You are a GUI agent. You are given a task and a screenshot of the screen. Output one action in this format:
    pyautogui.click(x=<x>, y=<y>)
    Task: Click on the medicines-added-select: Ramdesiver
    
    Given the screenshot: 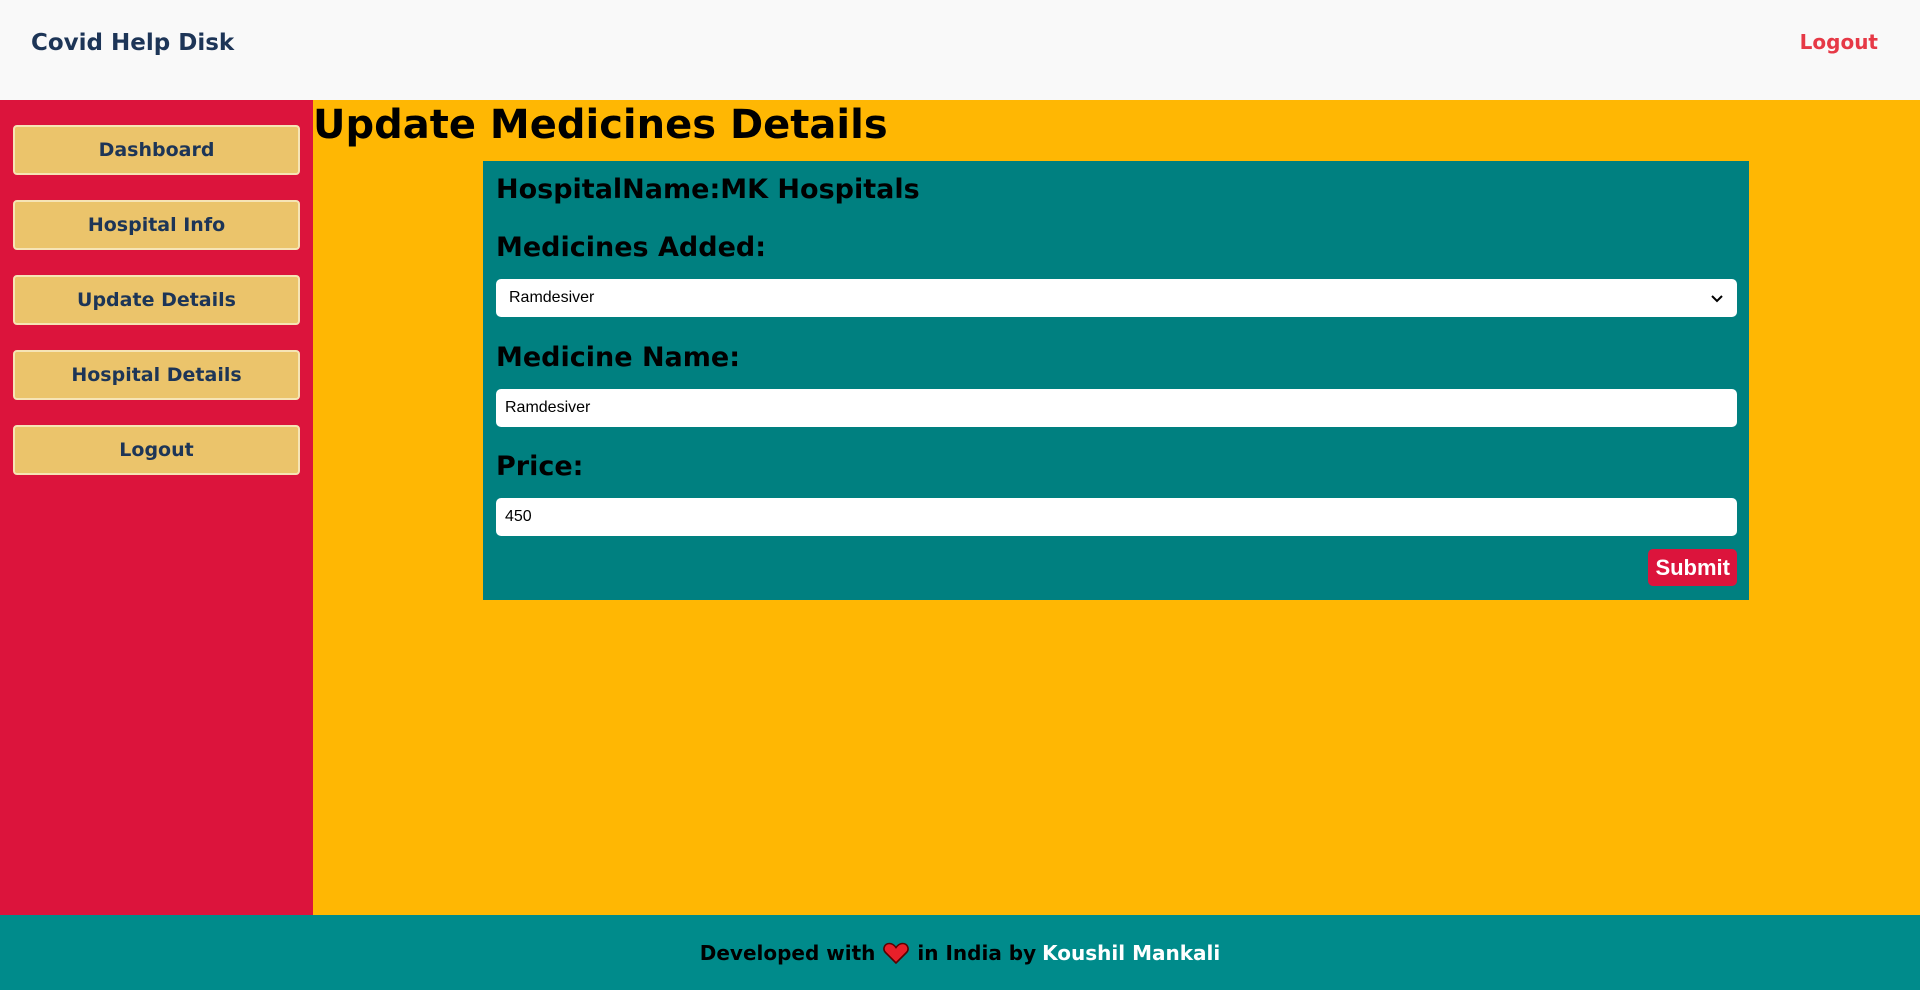 What is the action you would take?
    pyautogui.click(x=1116, y=298)
    